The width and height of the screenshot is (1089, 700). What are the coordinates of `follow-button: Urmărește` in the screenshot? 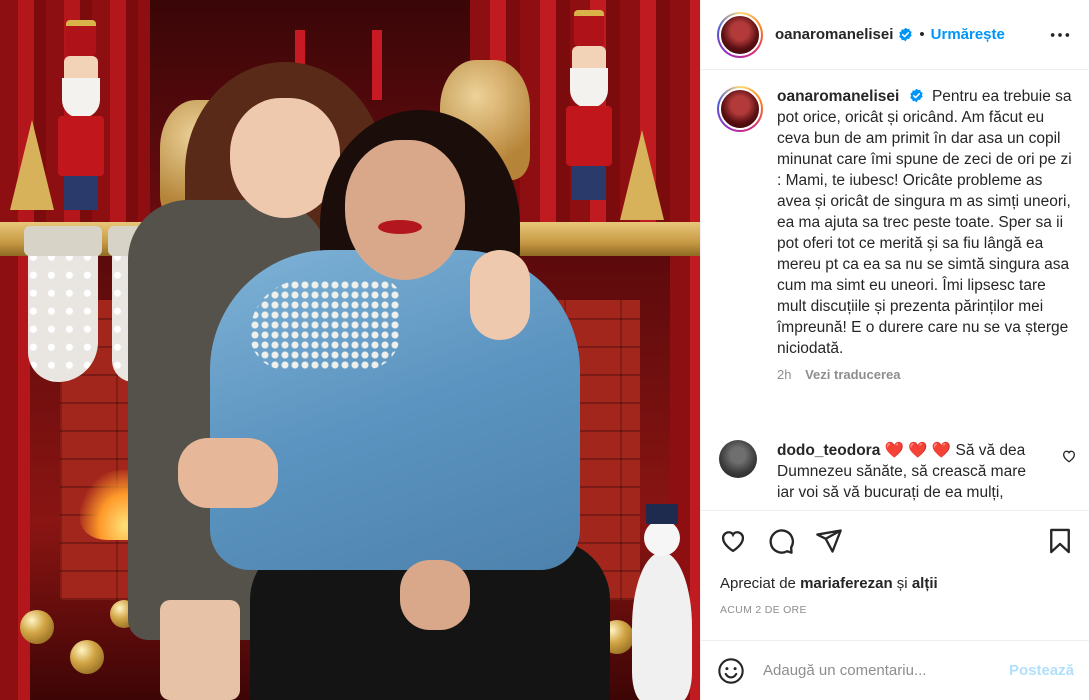 It's located at (968, 34).